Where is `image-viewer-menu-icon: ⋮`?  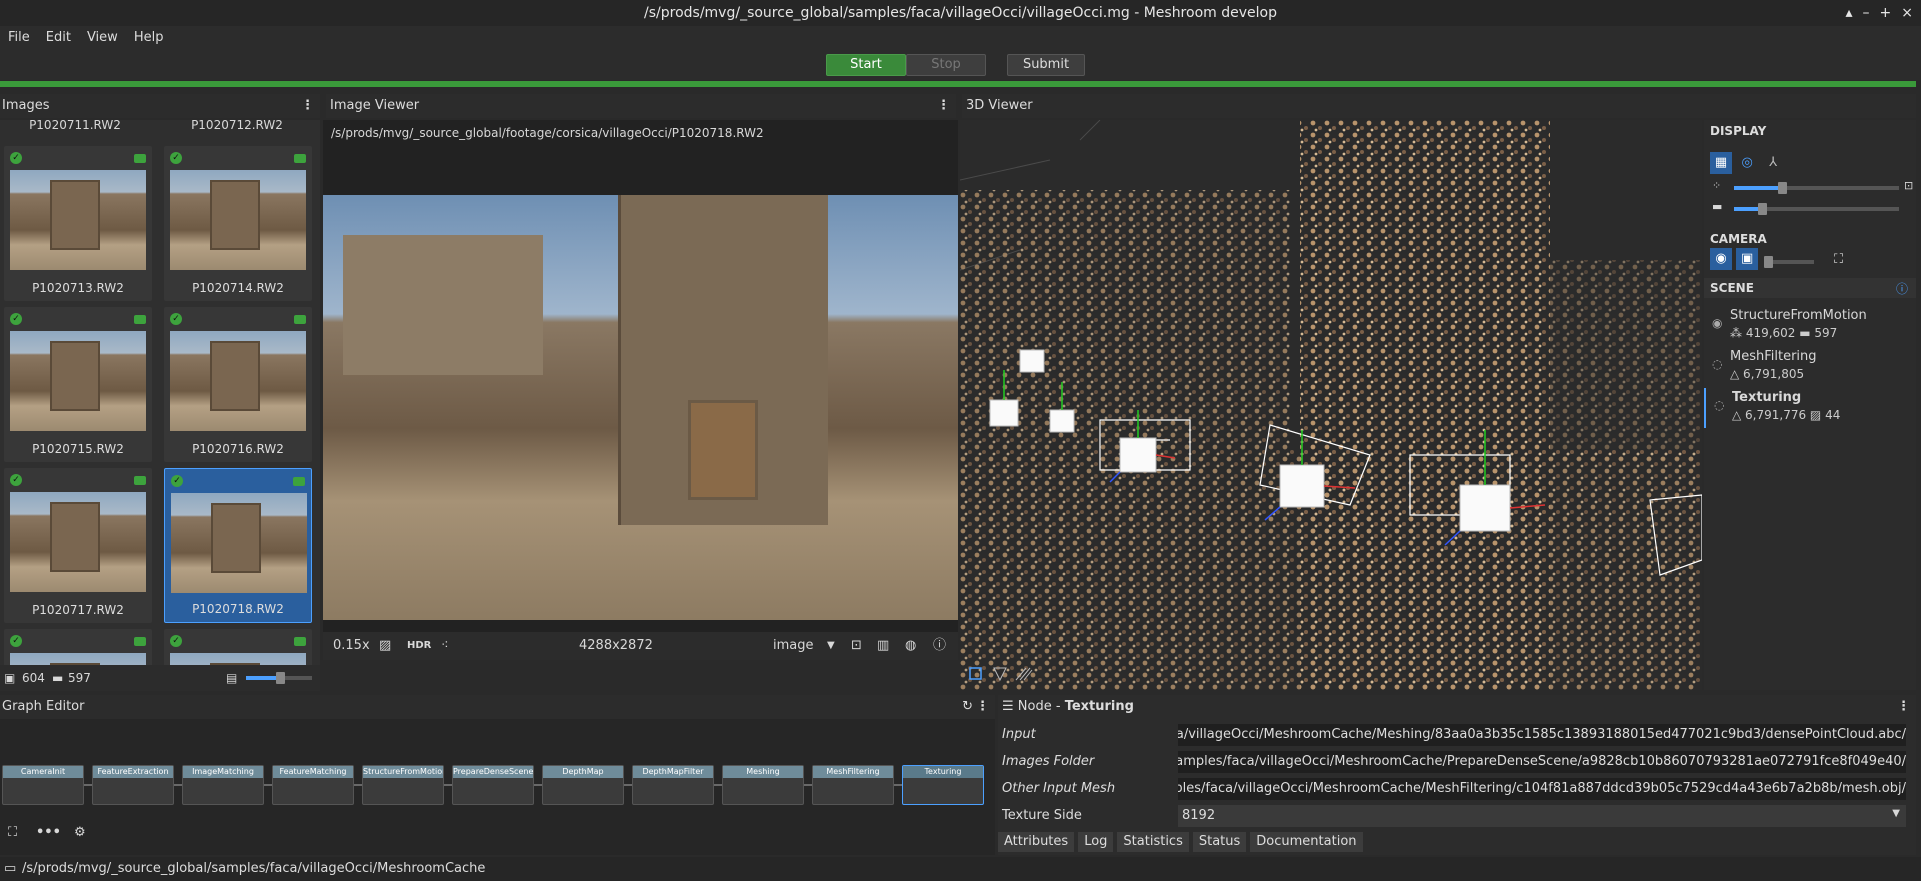 image-viewer-menu-icon: ⋮ is located at coordinates (943, 106).